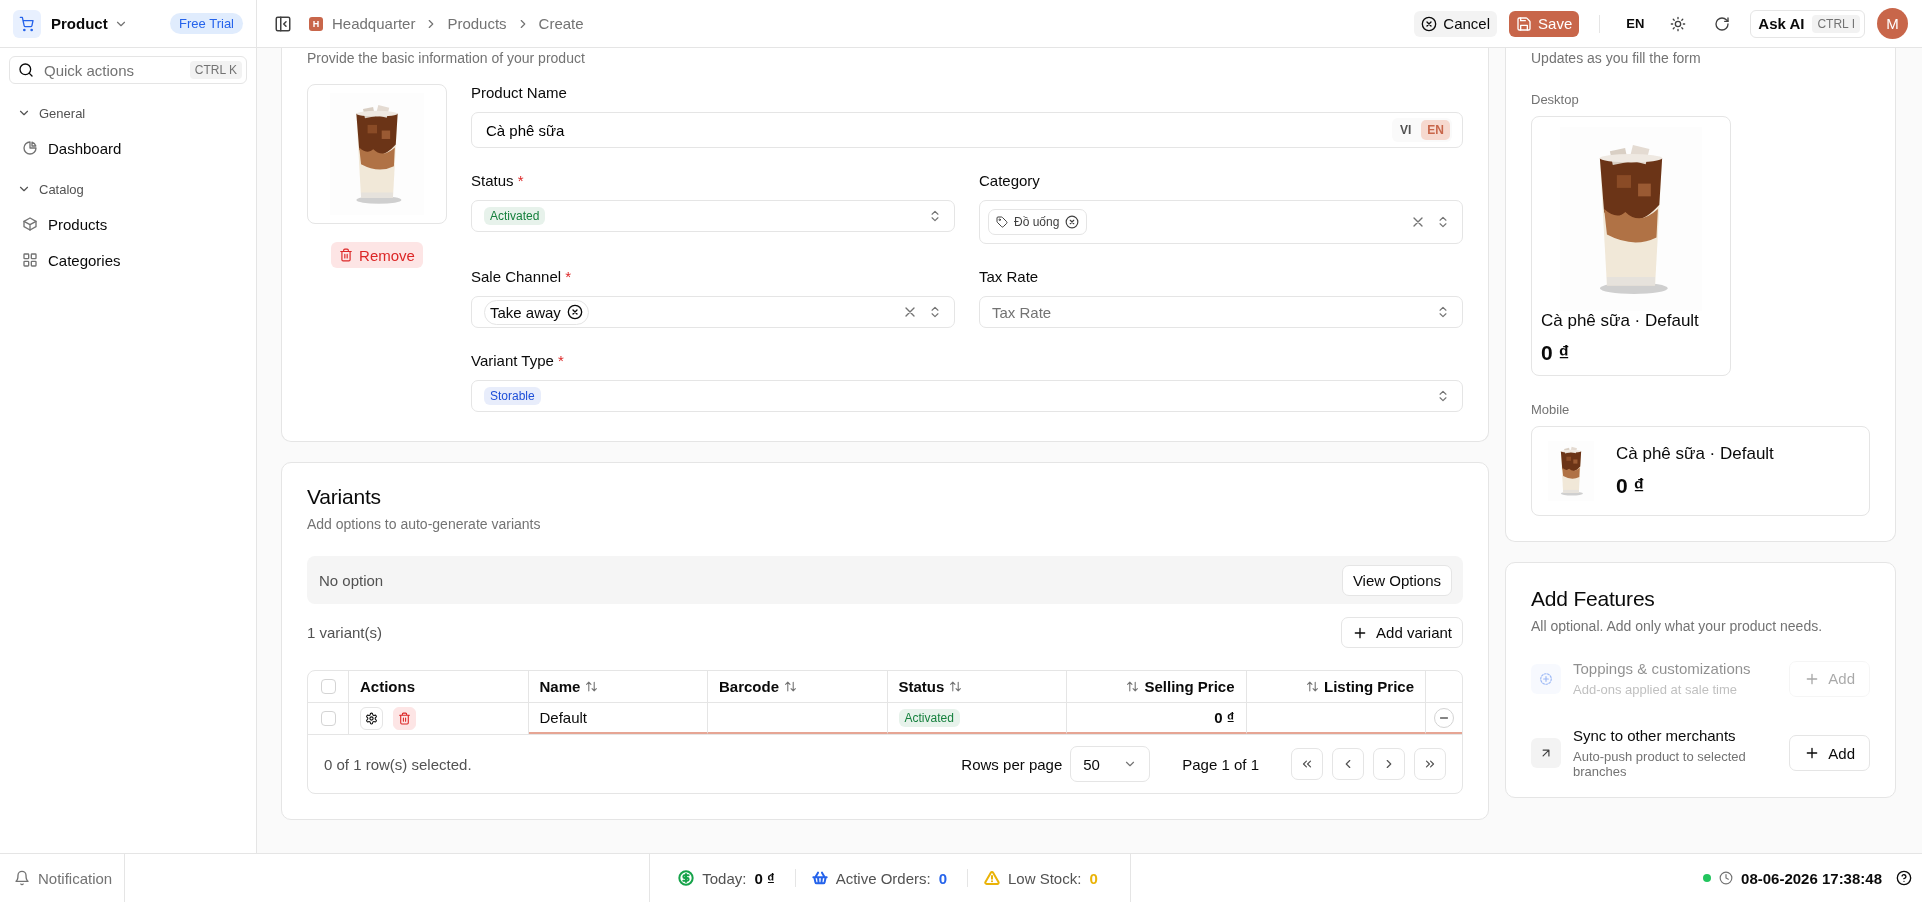 The image size is (1922, 902). Describe the element at coordinates (522, 276) in the screenshot. I see `field-label: Sale Channel *` at that location.